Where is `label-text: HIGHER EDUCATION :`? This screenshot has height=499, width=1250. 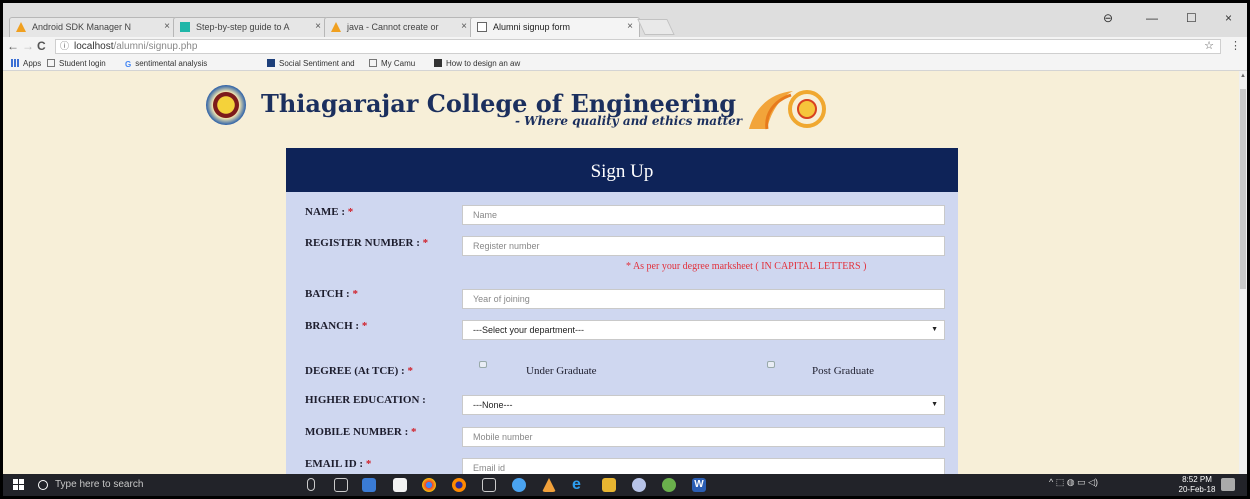
label-text: HIGHER EDUCATION : is located at coordinates (365, 400).